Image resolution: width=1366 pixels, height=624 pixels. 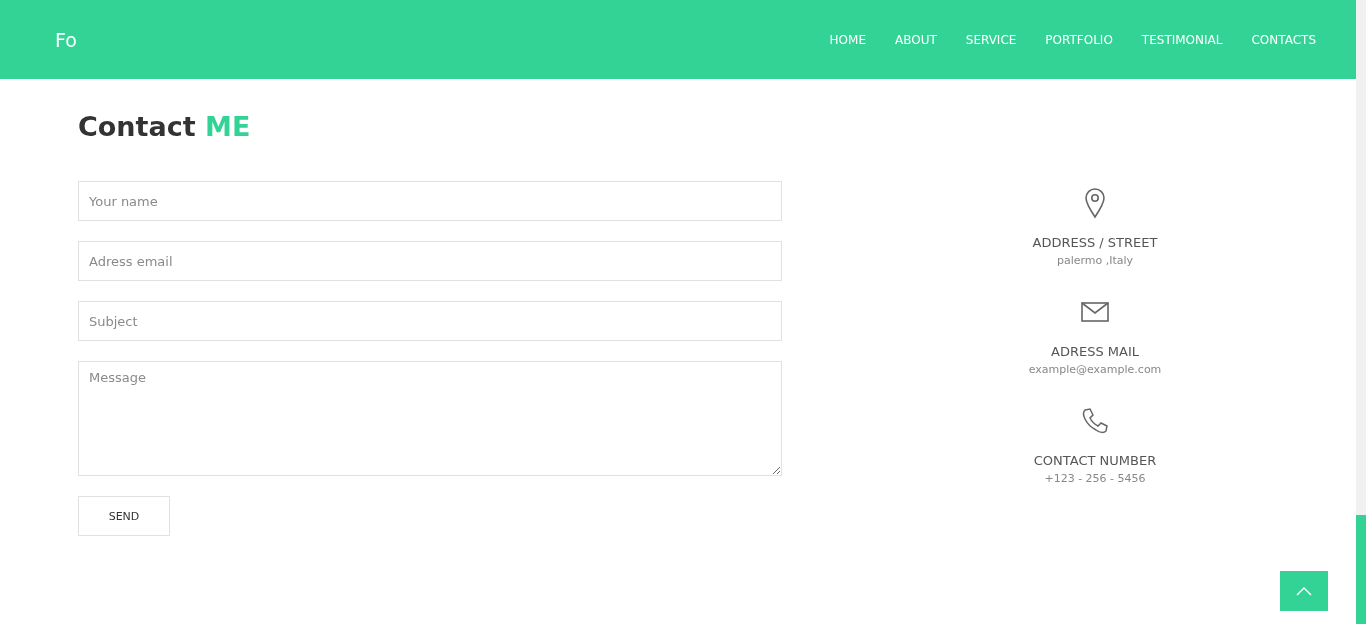 What do you see at coordinates (1283, 39) in the screenshot?
I see `nav-link: CONTACTS` at bounding box center [1283, 39].